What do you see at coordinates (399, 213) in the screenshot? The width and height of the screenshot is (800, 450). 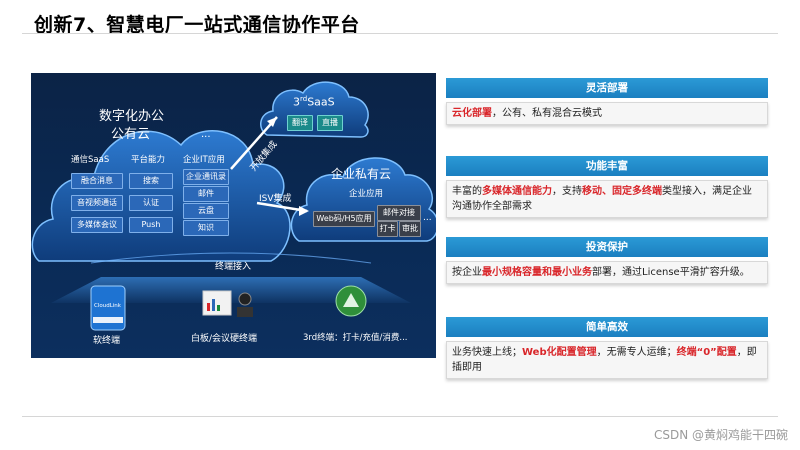 I see `private-app-2: 邮件对接` at bounding box center [399, 213].